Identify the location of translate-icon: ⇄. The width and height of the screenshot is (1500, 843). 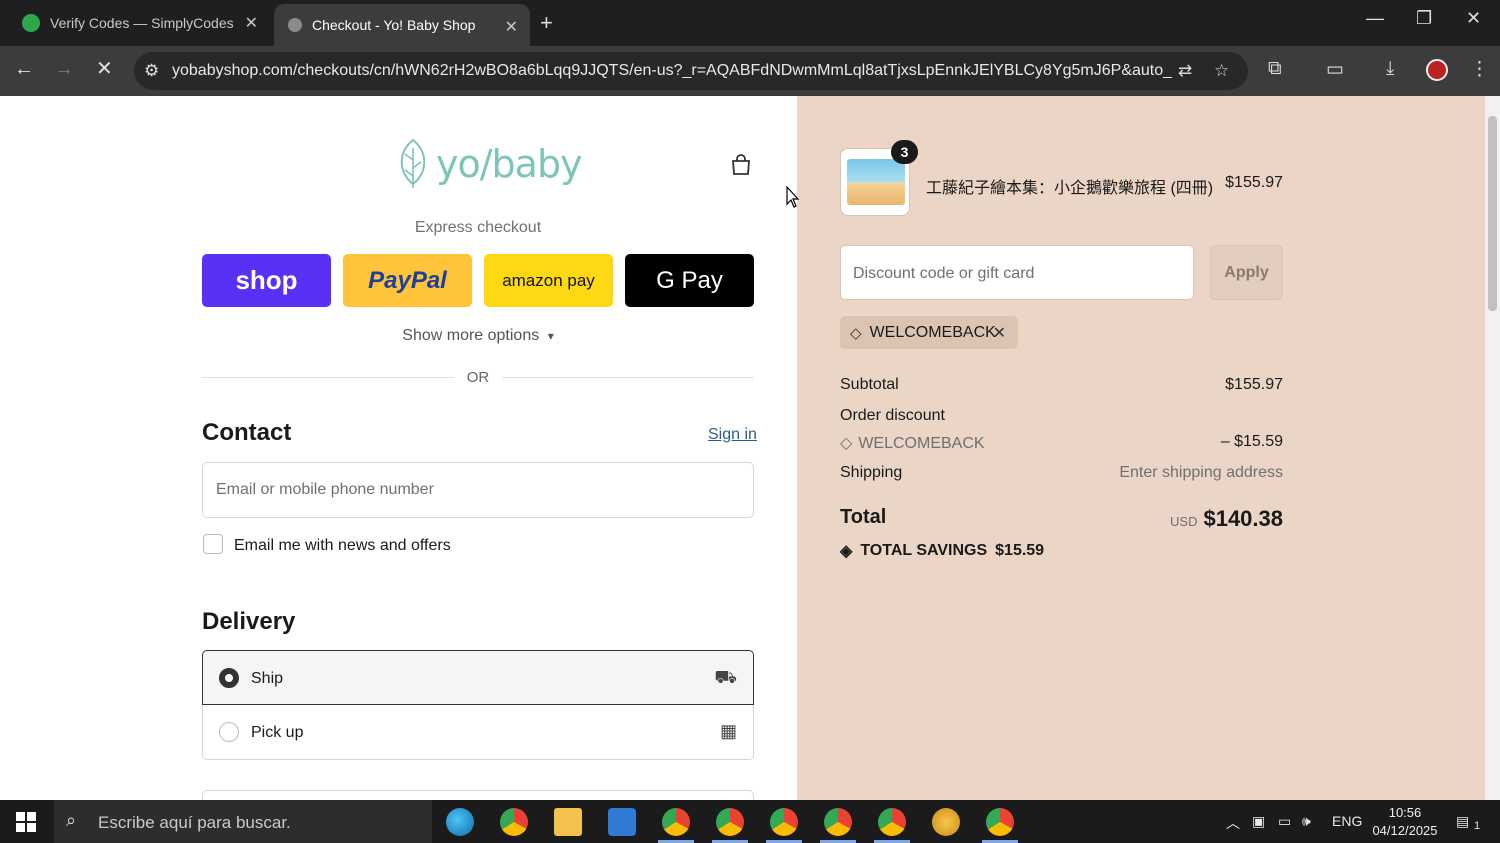
(1185, 71).